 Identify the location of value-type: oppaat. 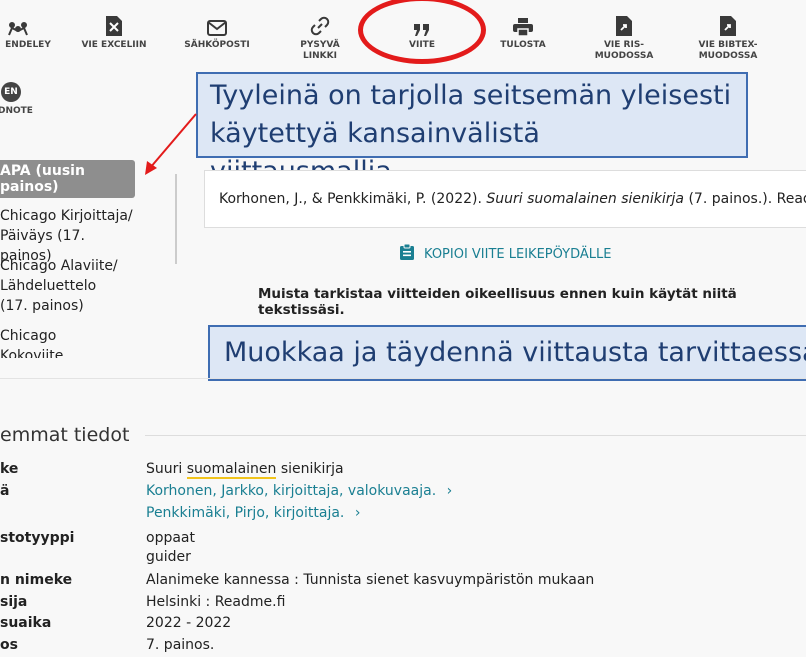
(170, 538).